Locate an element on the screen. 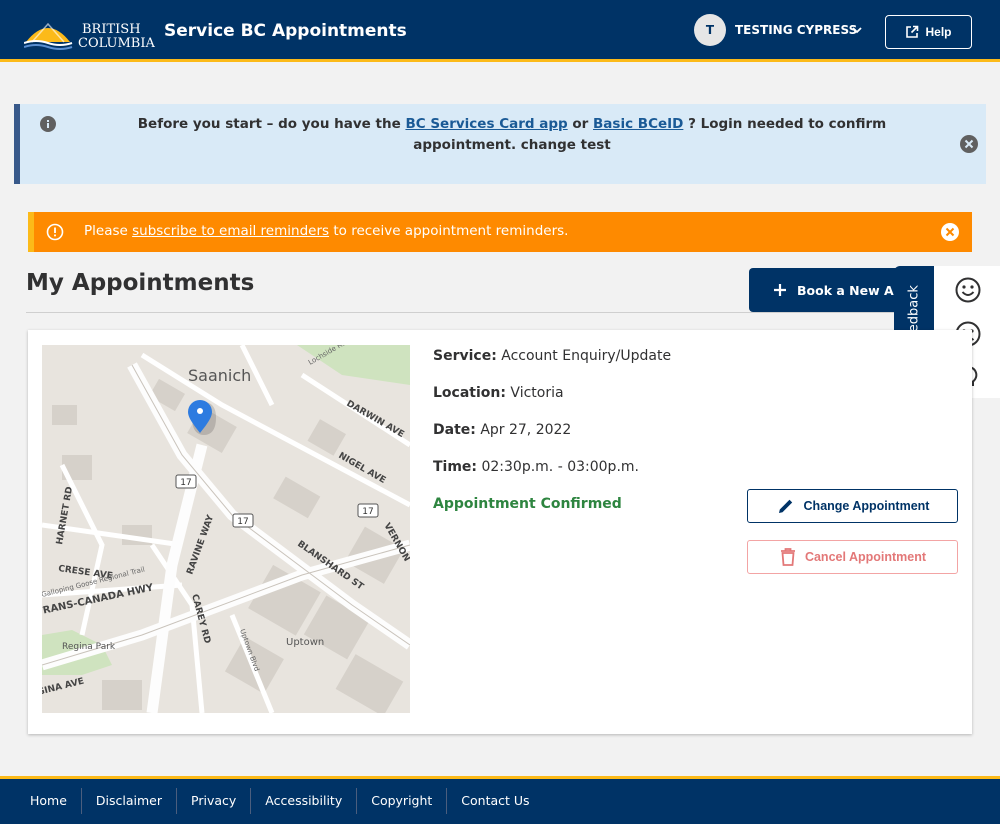 The height and width of the screenshot is (824, 1000). user-name: TESTING CYPRESS is located at coordinates (796, 30).